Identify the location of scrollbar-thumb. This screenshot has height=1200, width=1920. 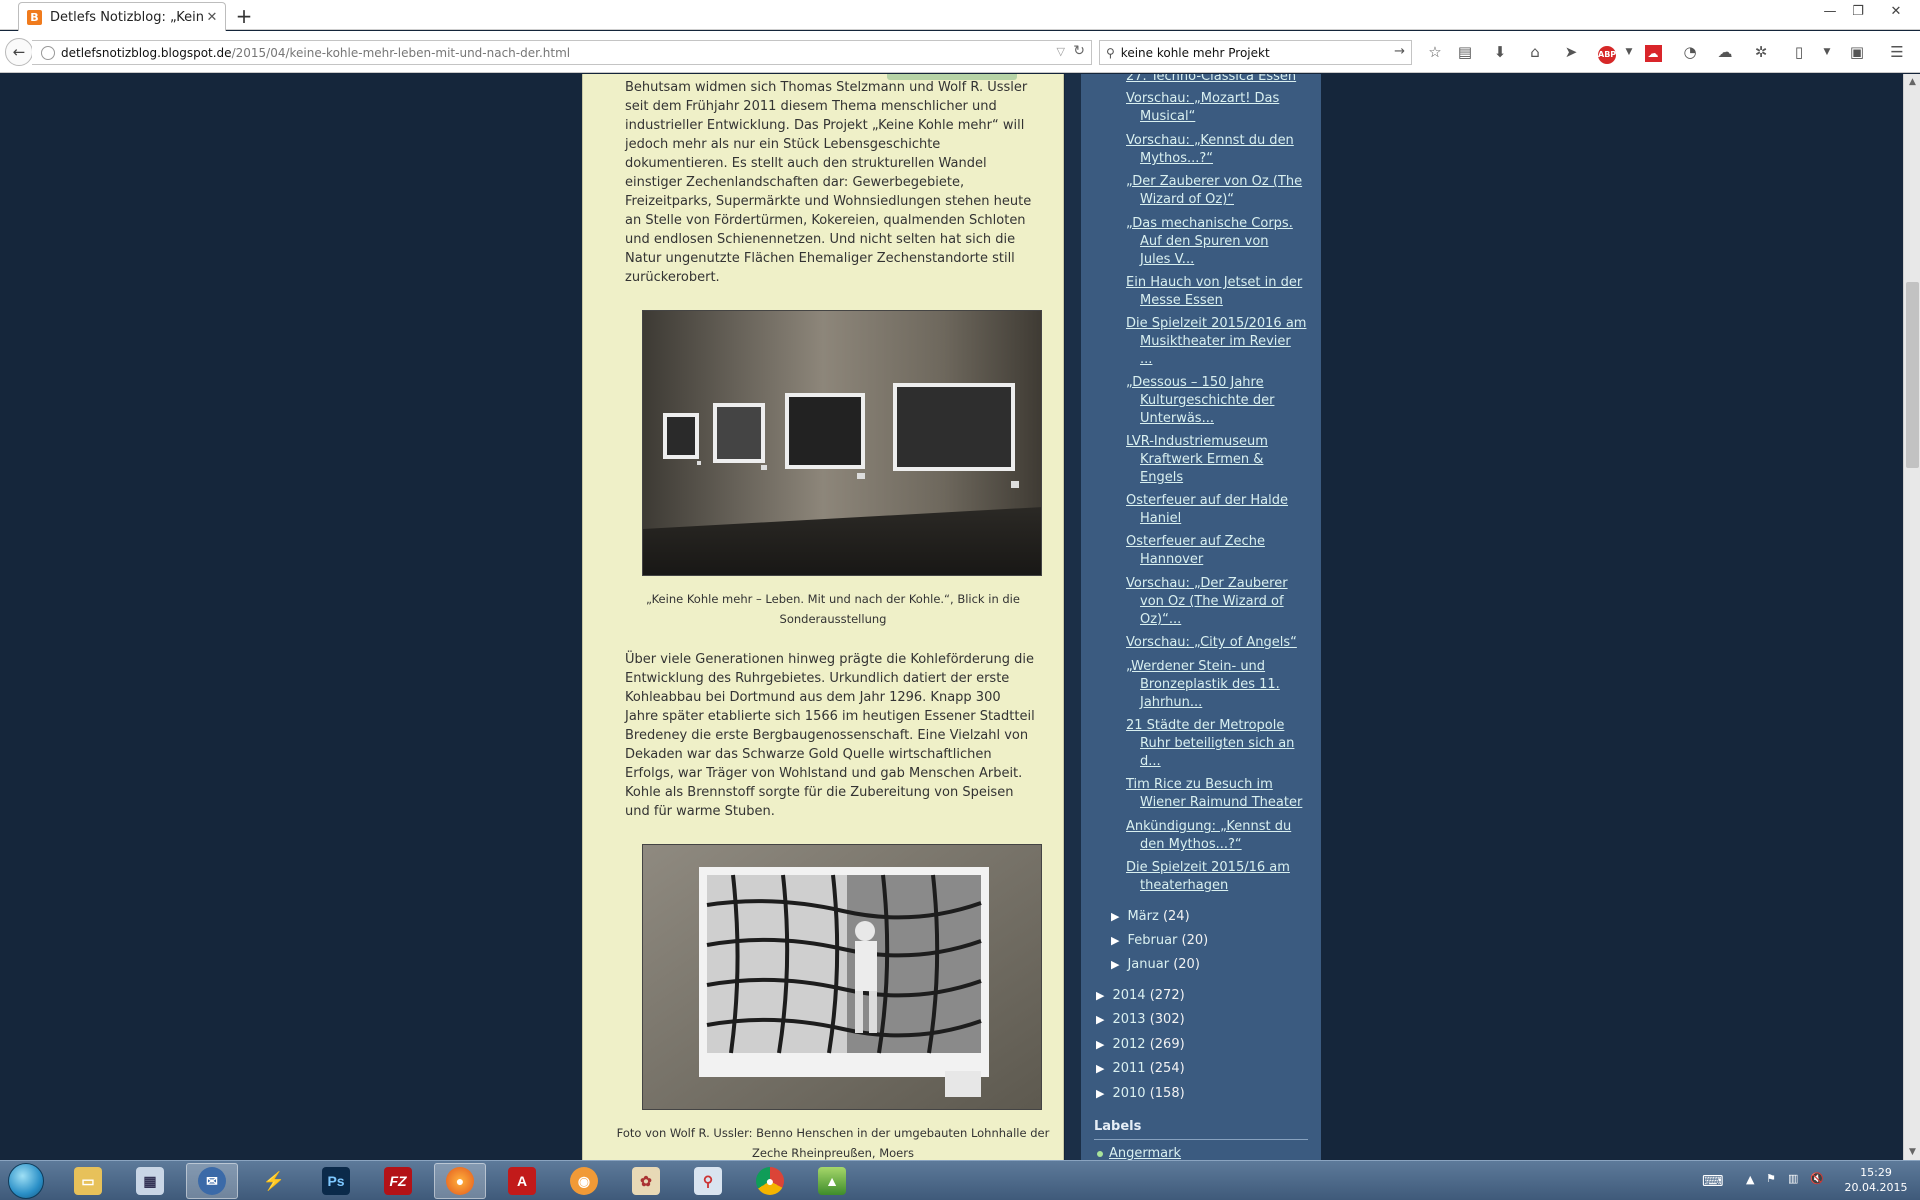
(1912, 375).